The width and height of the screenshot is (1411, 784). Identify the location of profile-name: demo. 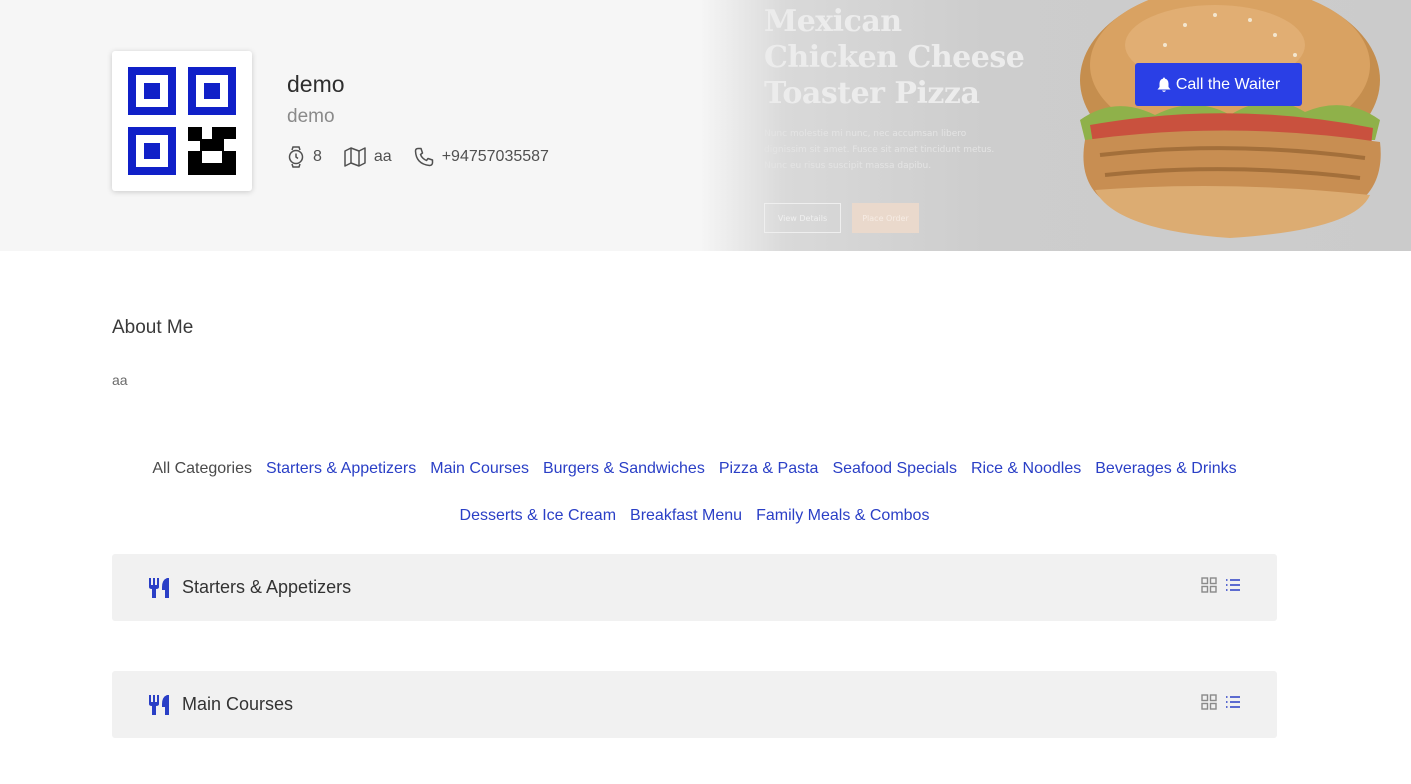
(316, 84).